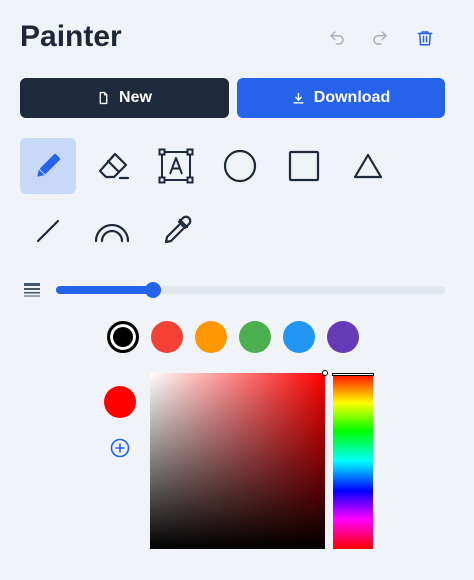 This screenshot has height=580, width=474. I want to click on color-swatch-black, so click(123, 337).